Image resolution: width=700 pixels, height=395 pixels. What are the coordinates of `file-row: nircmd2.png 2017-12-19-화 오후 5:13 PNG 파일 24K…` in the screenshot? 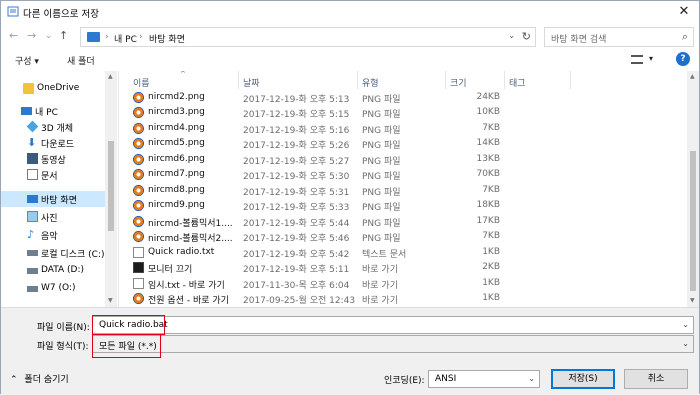 It's located at (400, 97).